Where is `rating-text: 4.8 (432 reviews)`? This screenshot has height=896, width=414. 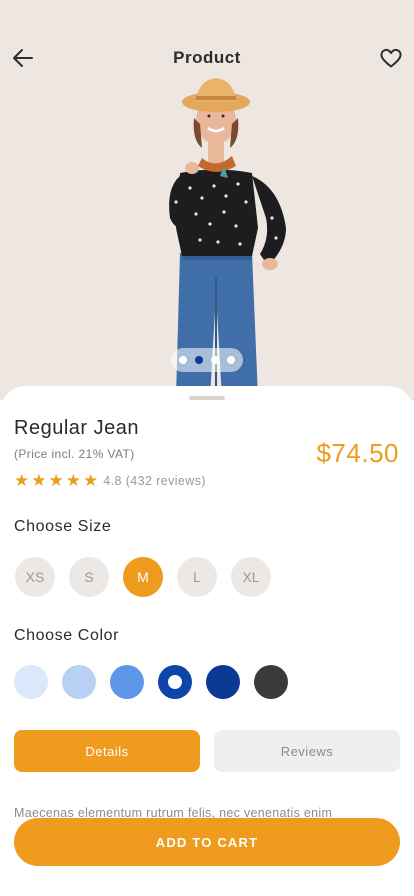 rating-text: 4.8 (432 reviews) is located at coordinates (154, 481).